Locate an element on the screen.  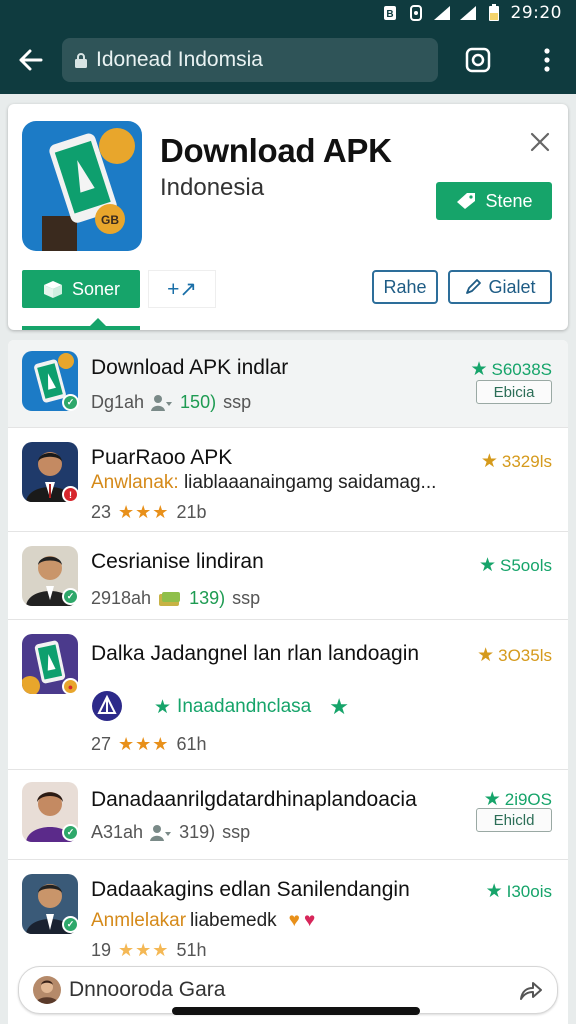
share-icon is located at coordinates (531, 991).